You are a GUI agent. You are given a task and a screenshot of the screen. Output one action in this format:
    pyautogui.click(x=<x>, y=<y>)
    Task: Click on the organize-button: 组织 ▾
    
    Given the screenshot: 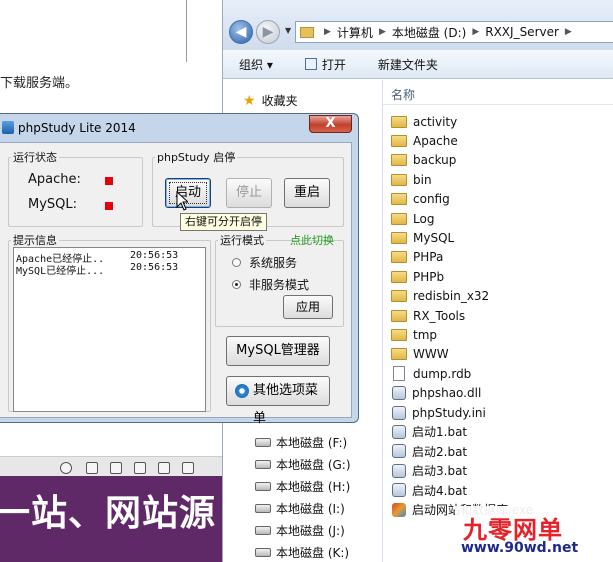 What is the action you would take?
    pyautogui.click(x=256, y=64)
    